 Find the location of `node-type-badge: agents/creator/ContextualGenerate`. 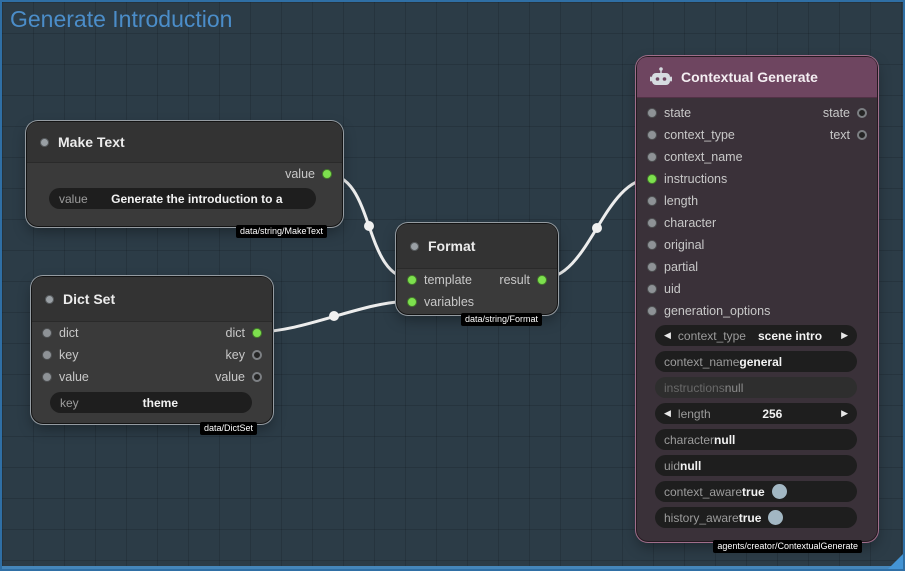

node-type-badge: agents/creator/ContextualGenerate is located at coordinates (787, 546).